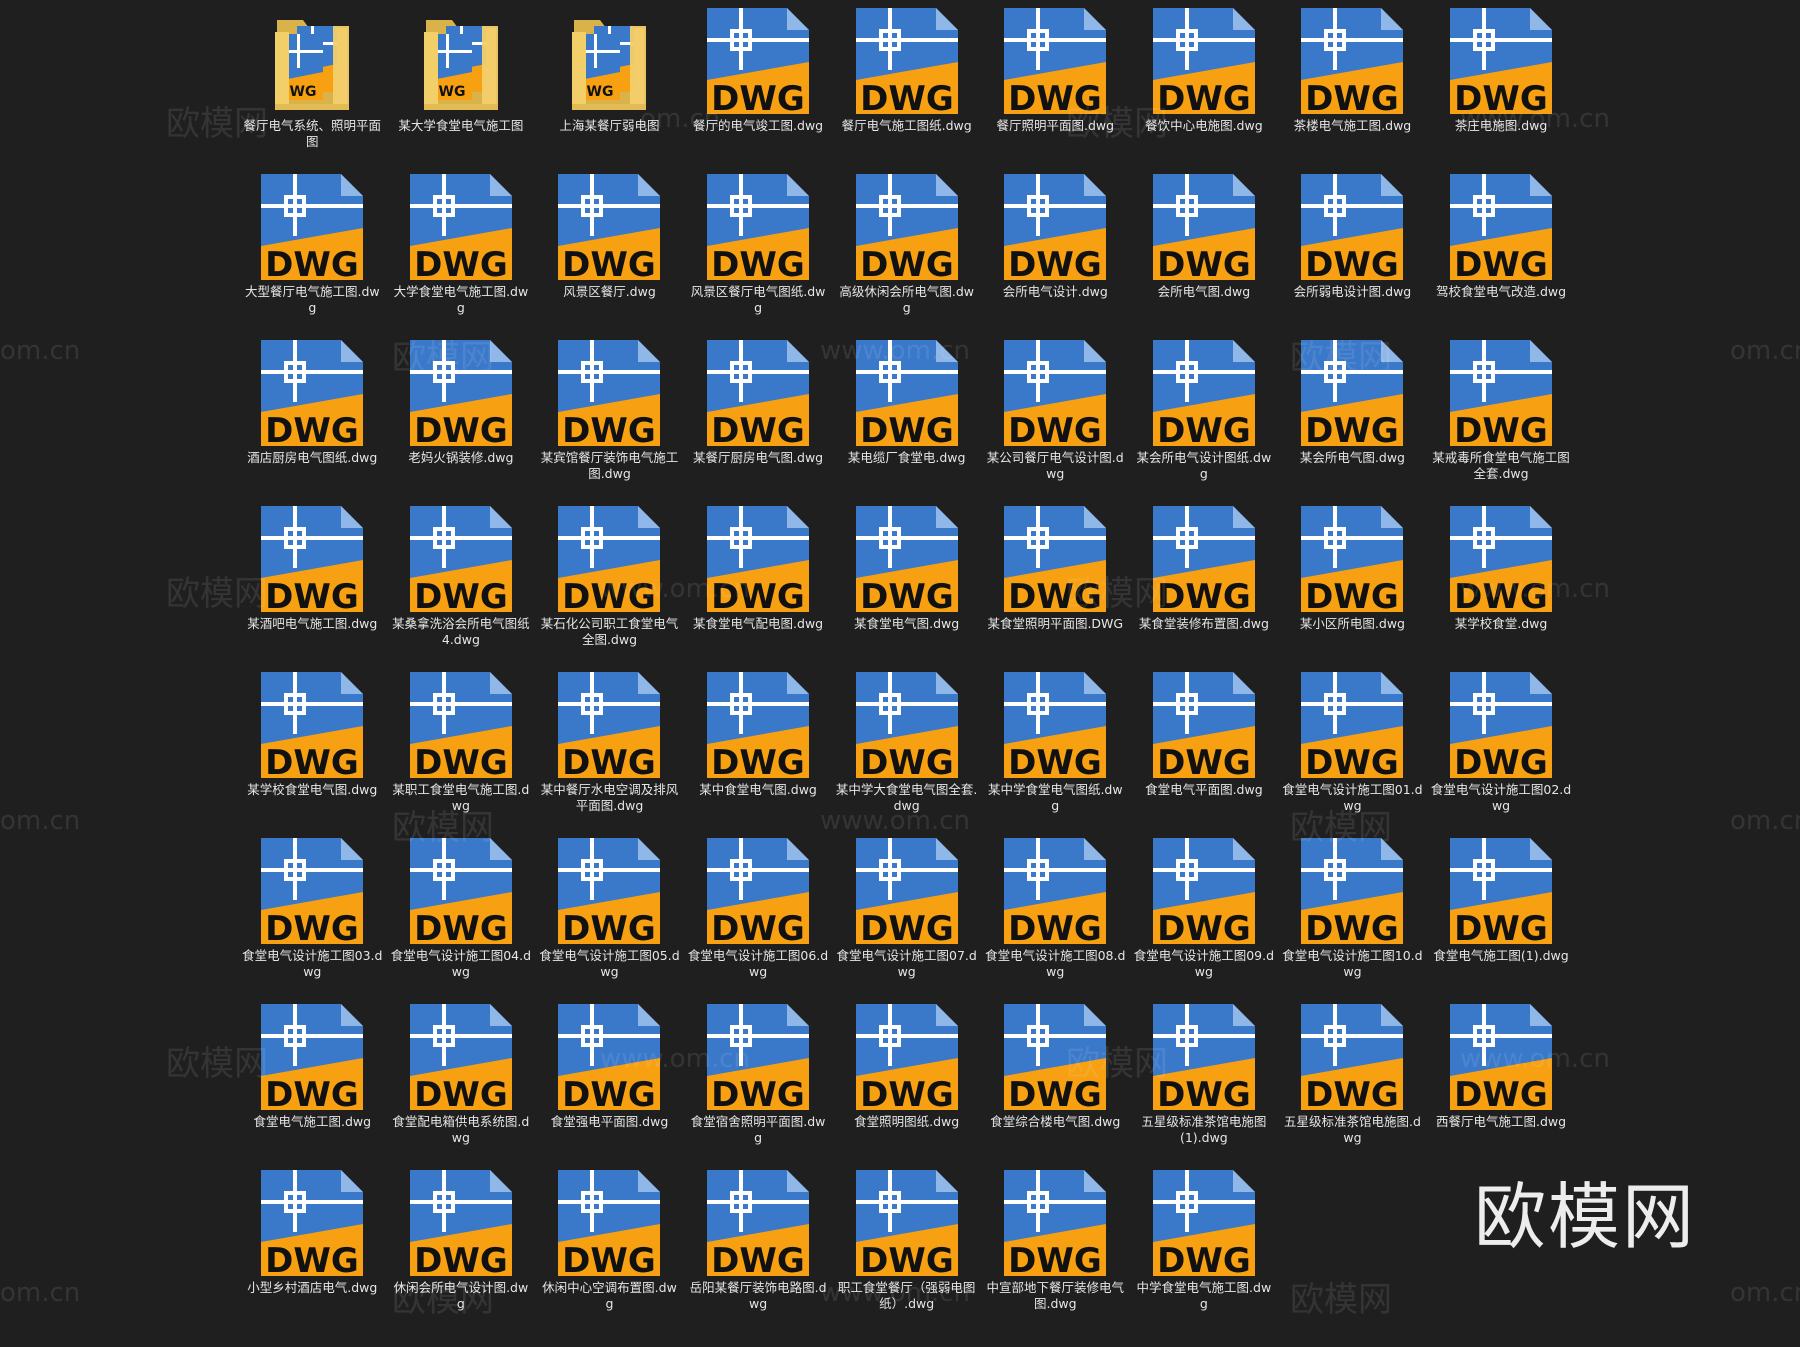 The image size is (1800, 1347). Describe the element at coordinates (1055, 421) in the screenshot. I see `dwg-file-item: DWG 某公司餐厅电气设计图.dwg` at that location.